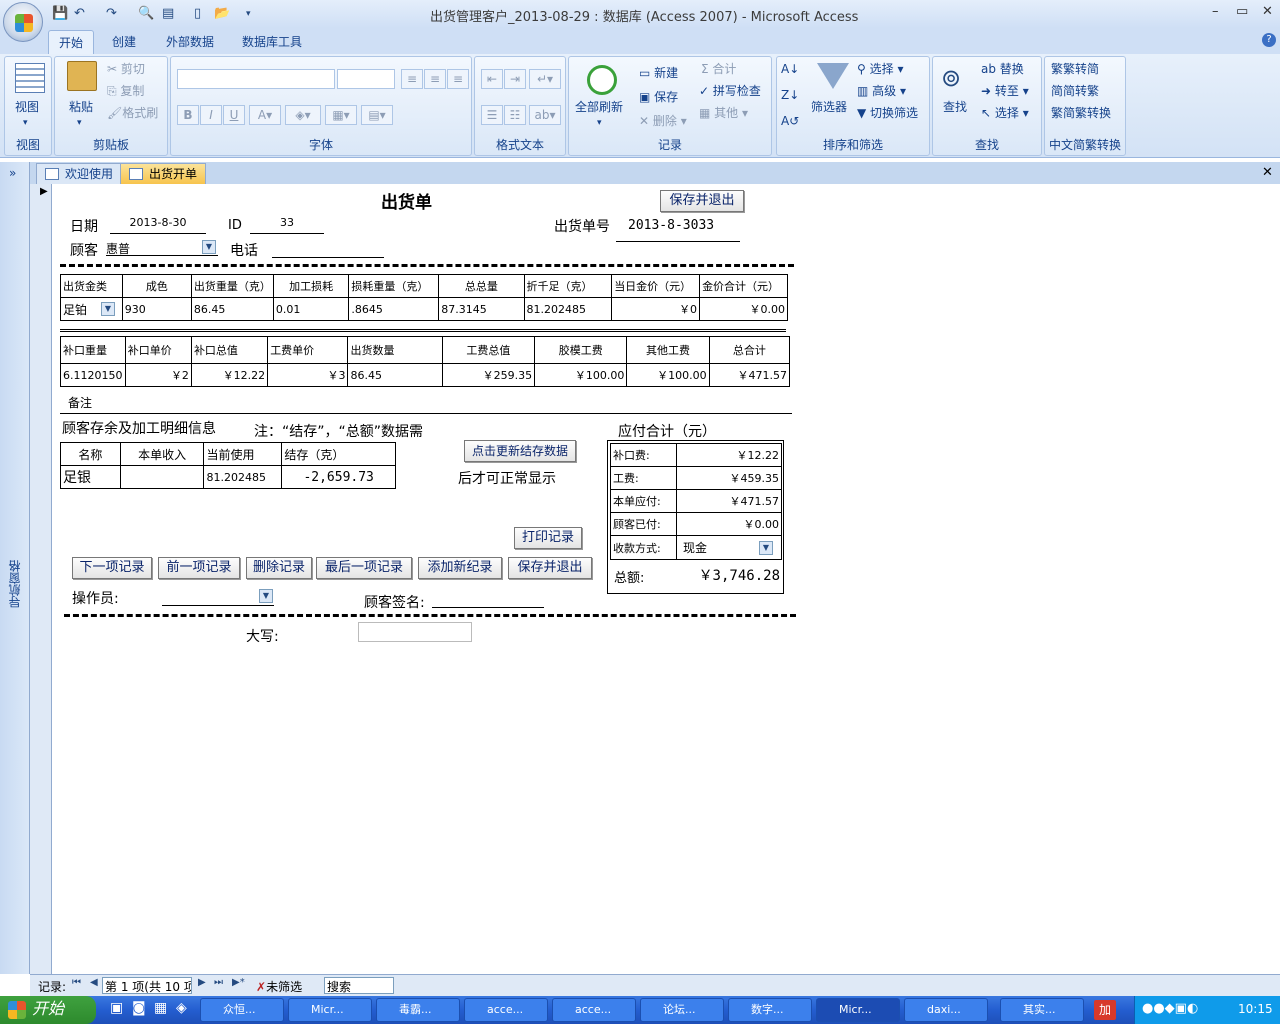 This screenshot has height=1024, width=1280. I want to click on metal-type-cell: 足铂 ▼, so click(91, 309).